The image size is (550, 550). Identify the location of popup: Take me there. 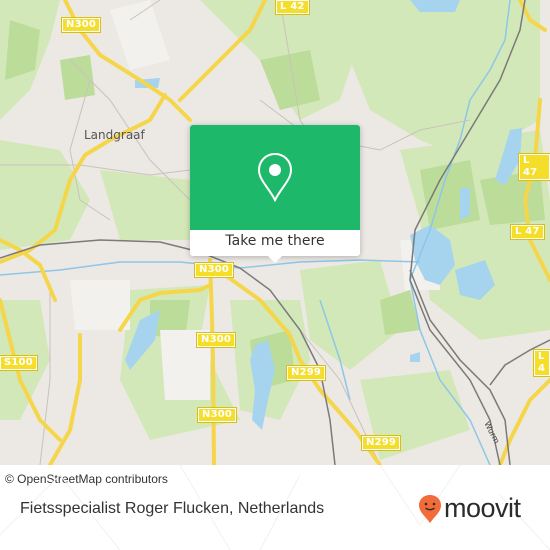
(275, 194).